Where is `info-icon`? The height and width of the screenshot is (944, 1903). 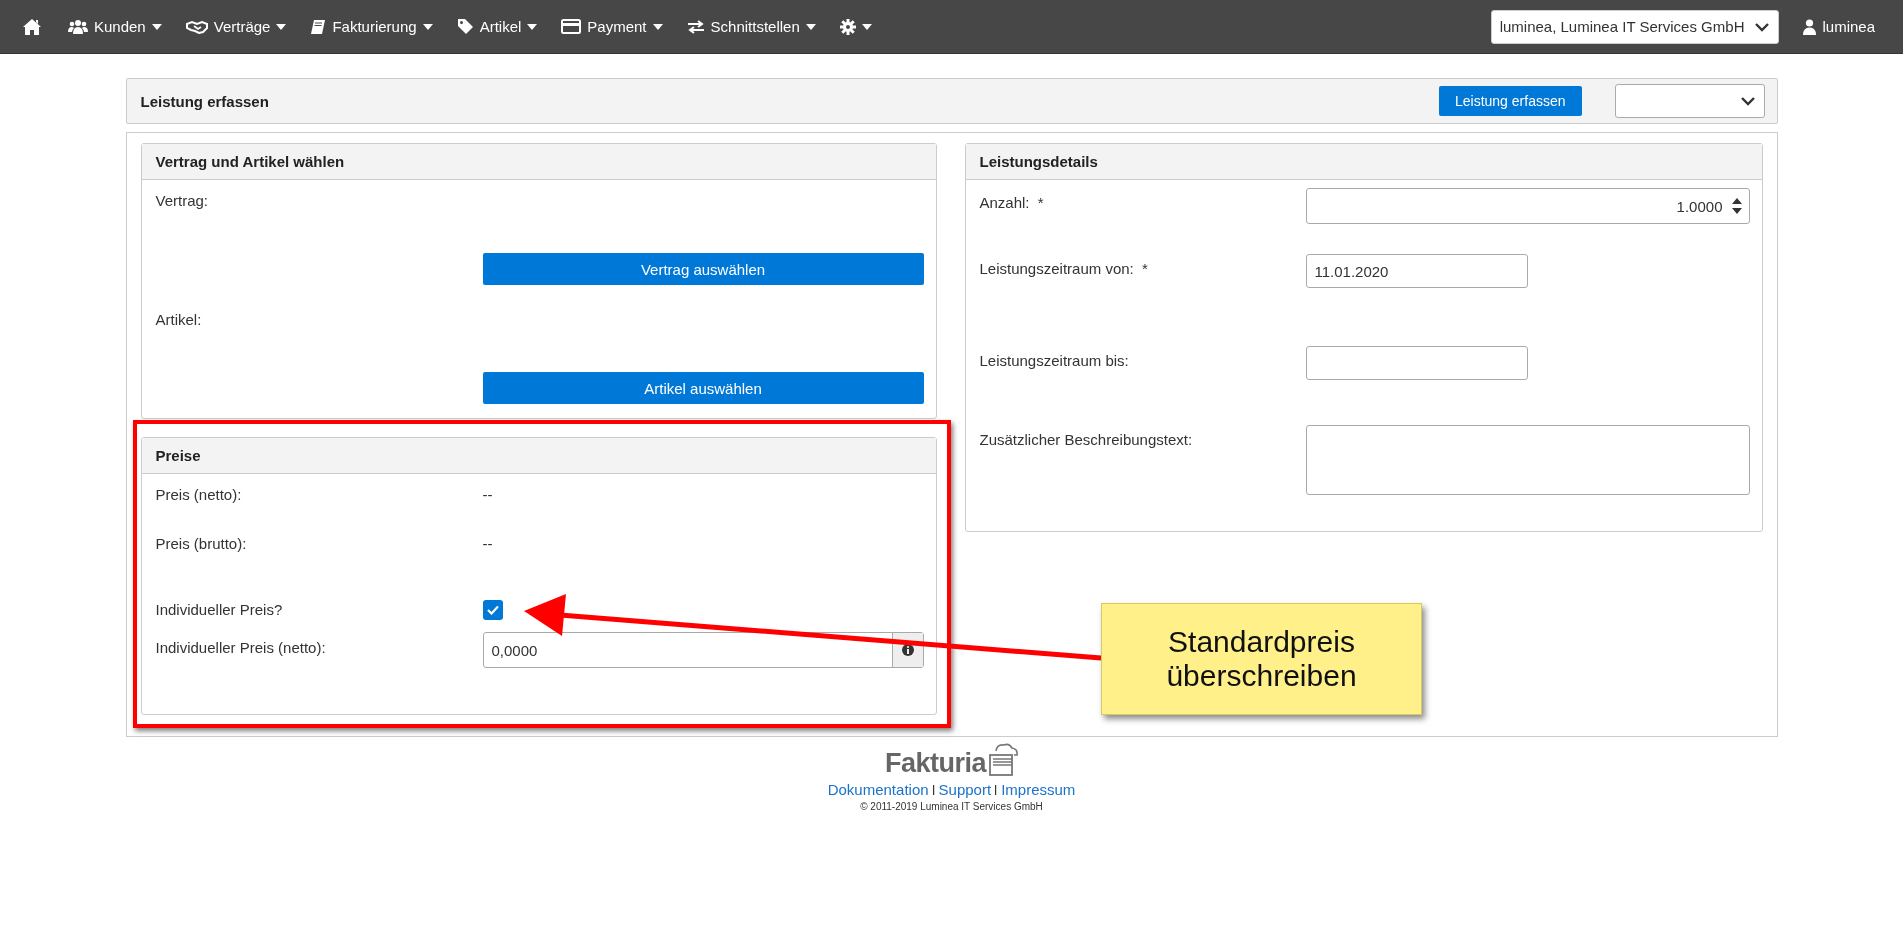
info-icon is located at coordinates (907, 650).